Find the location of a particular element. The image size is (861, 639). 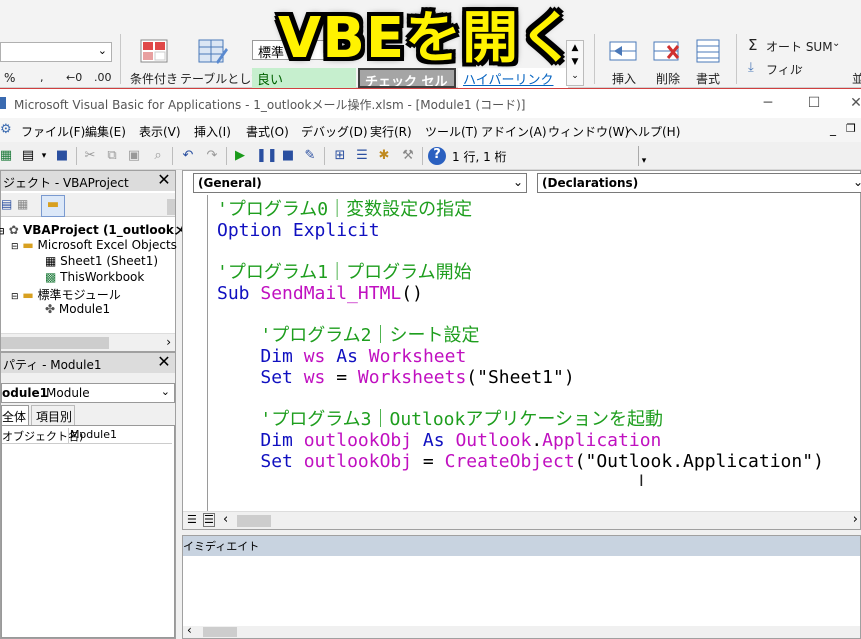

sigma-icon: Σ is located at coordinates (752, 45).